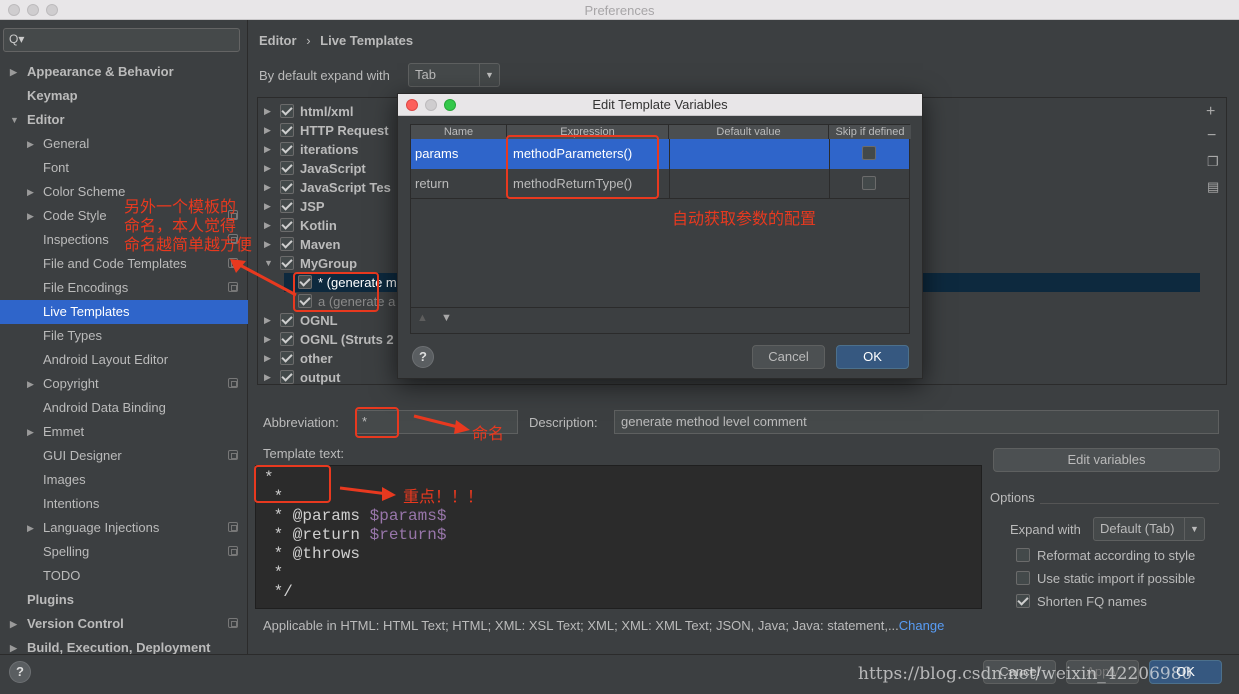 This screenshot has height=694, width=1239. Describe the element at coordinates (1129, 503) in the screenshot. I see `options-divider` at that location.